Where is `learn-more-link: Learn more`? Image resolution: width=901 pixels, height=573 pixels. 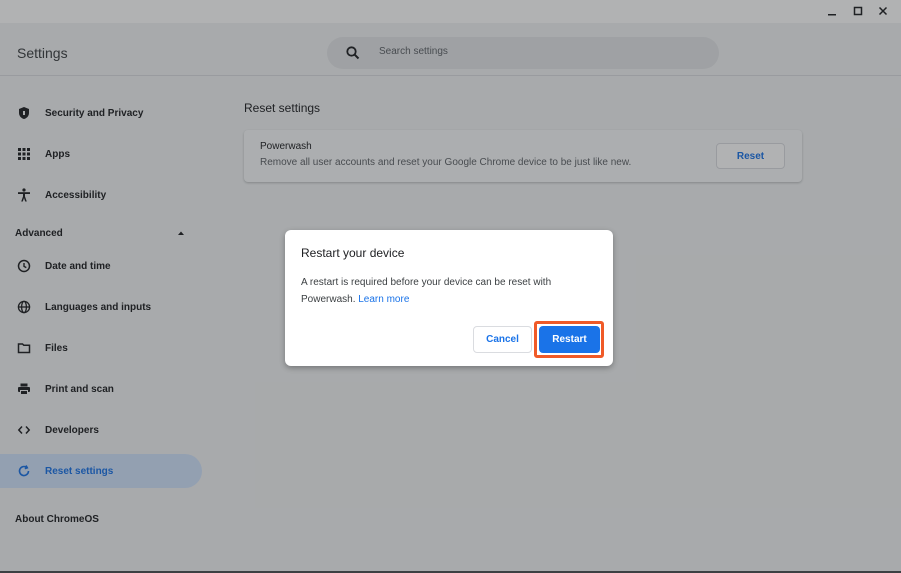 learn-more-link: Learn more is located at coordinates (383, 299).